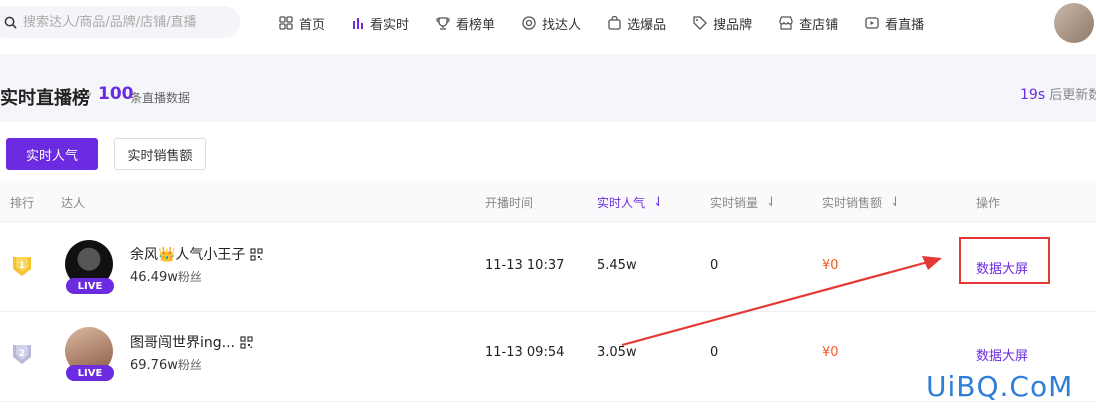 The width and height of the screenshot is (1096, 413). What do you see at coordinates (509, 203) in the screenshot?
I see `col-start-time: 开播时间` at bounding box center [509, 203].